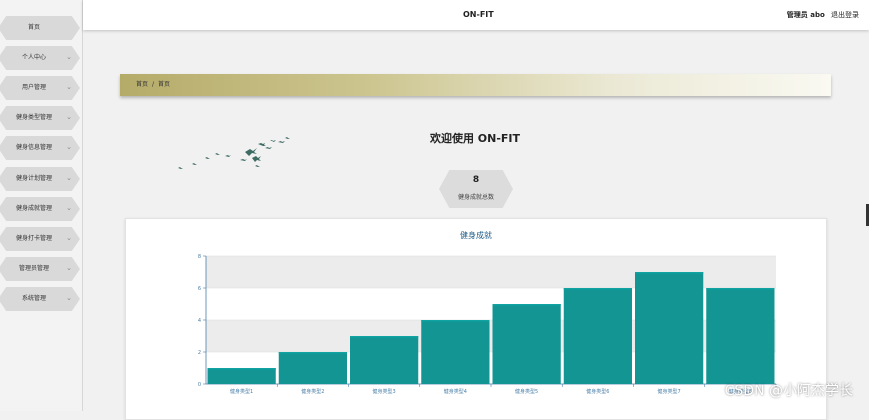 Image resolution: width=869 pixels, height=420 pixels. I want to click on y-tick-label: 2, so click(199, 353).